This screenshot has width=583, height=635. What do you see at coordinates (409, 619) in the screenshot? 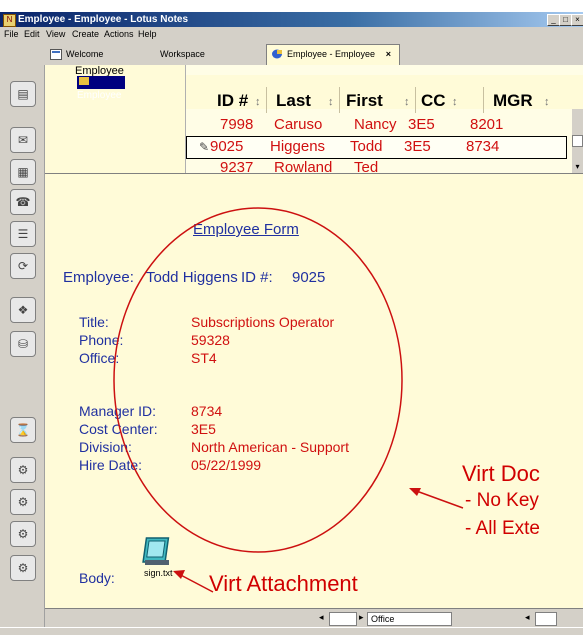
I see `location-selector: Office` at bounding box center [409, 619].